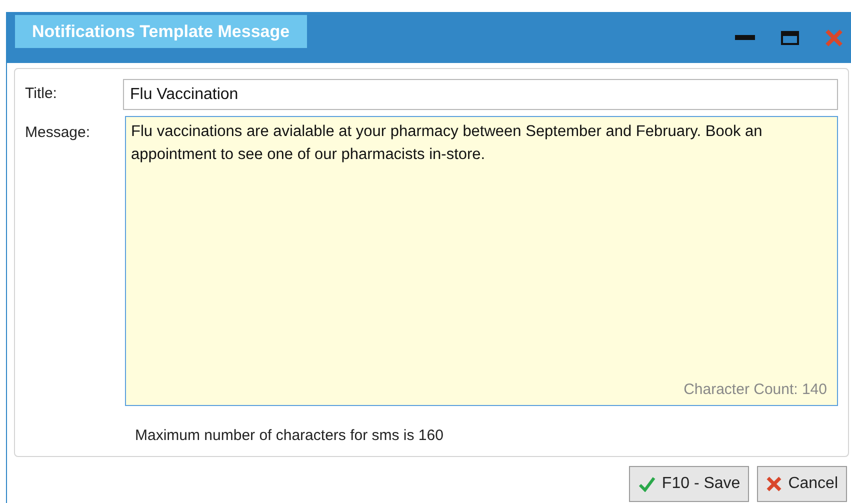 The width and height of the screenshot is (851, 503). Describe the element at coordinates (774, 484) in the screenshot. I see `close-icon` at that location.